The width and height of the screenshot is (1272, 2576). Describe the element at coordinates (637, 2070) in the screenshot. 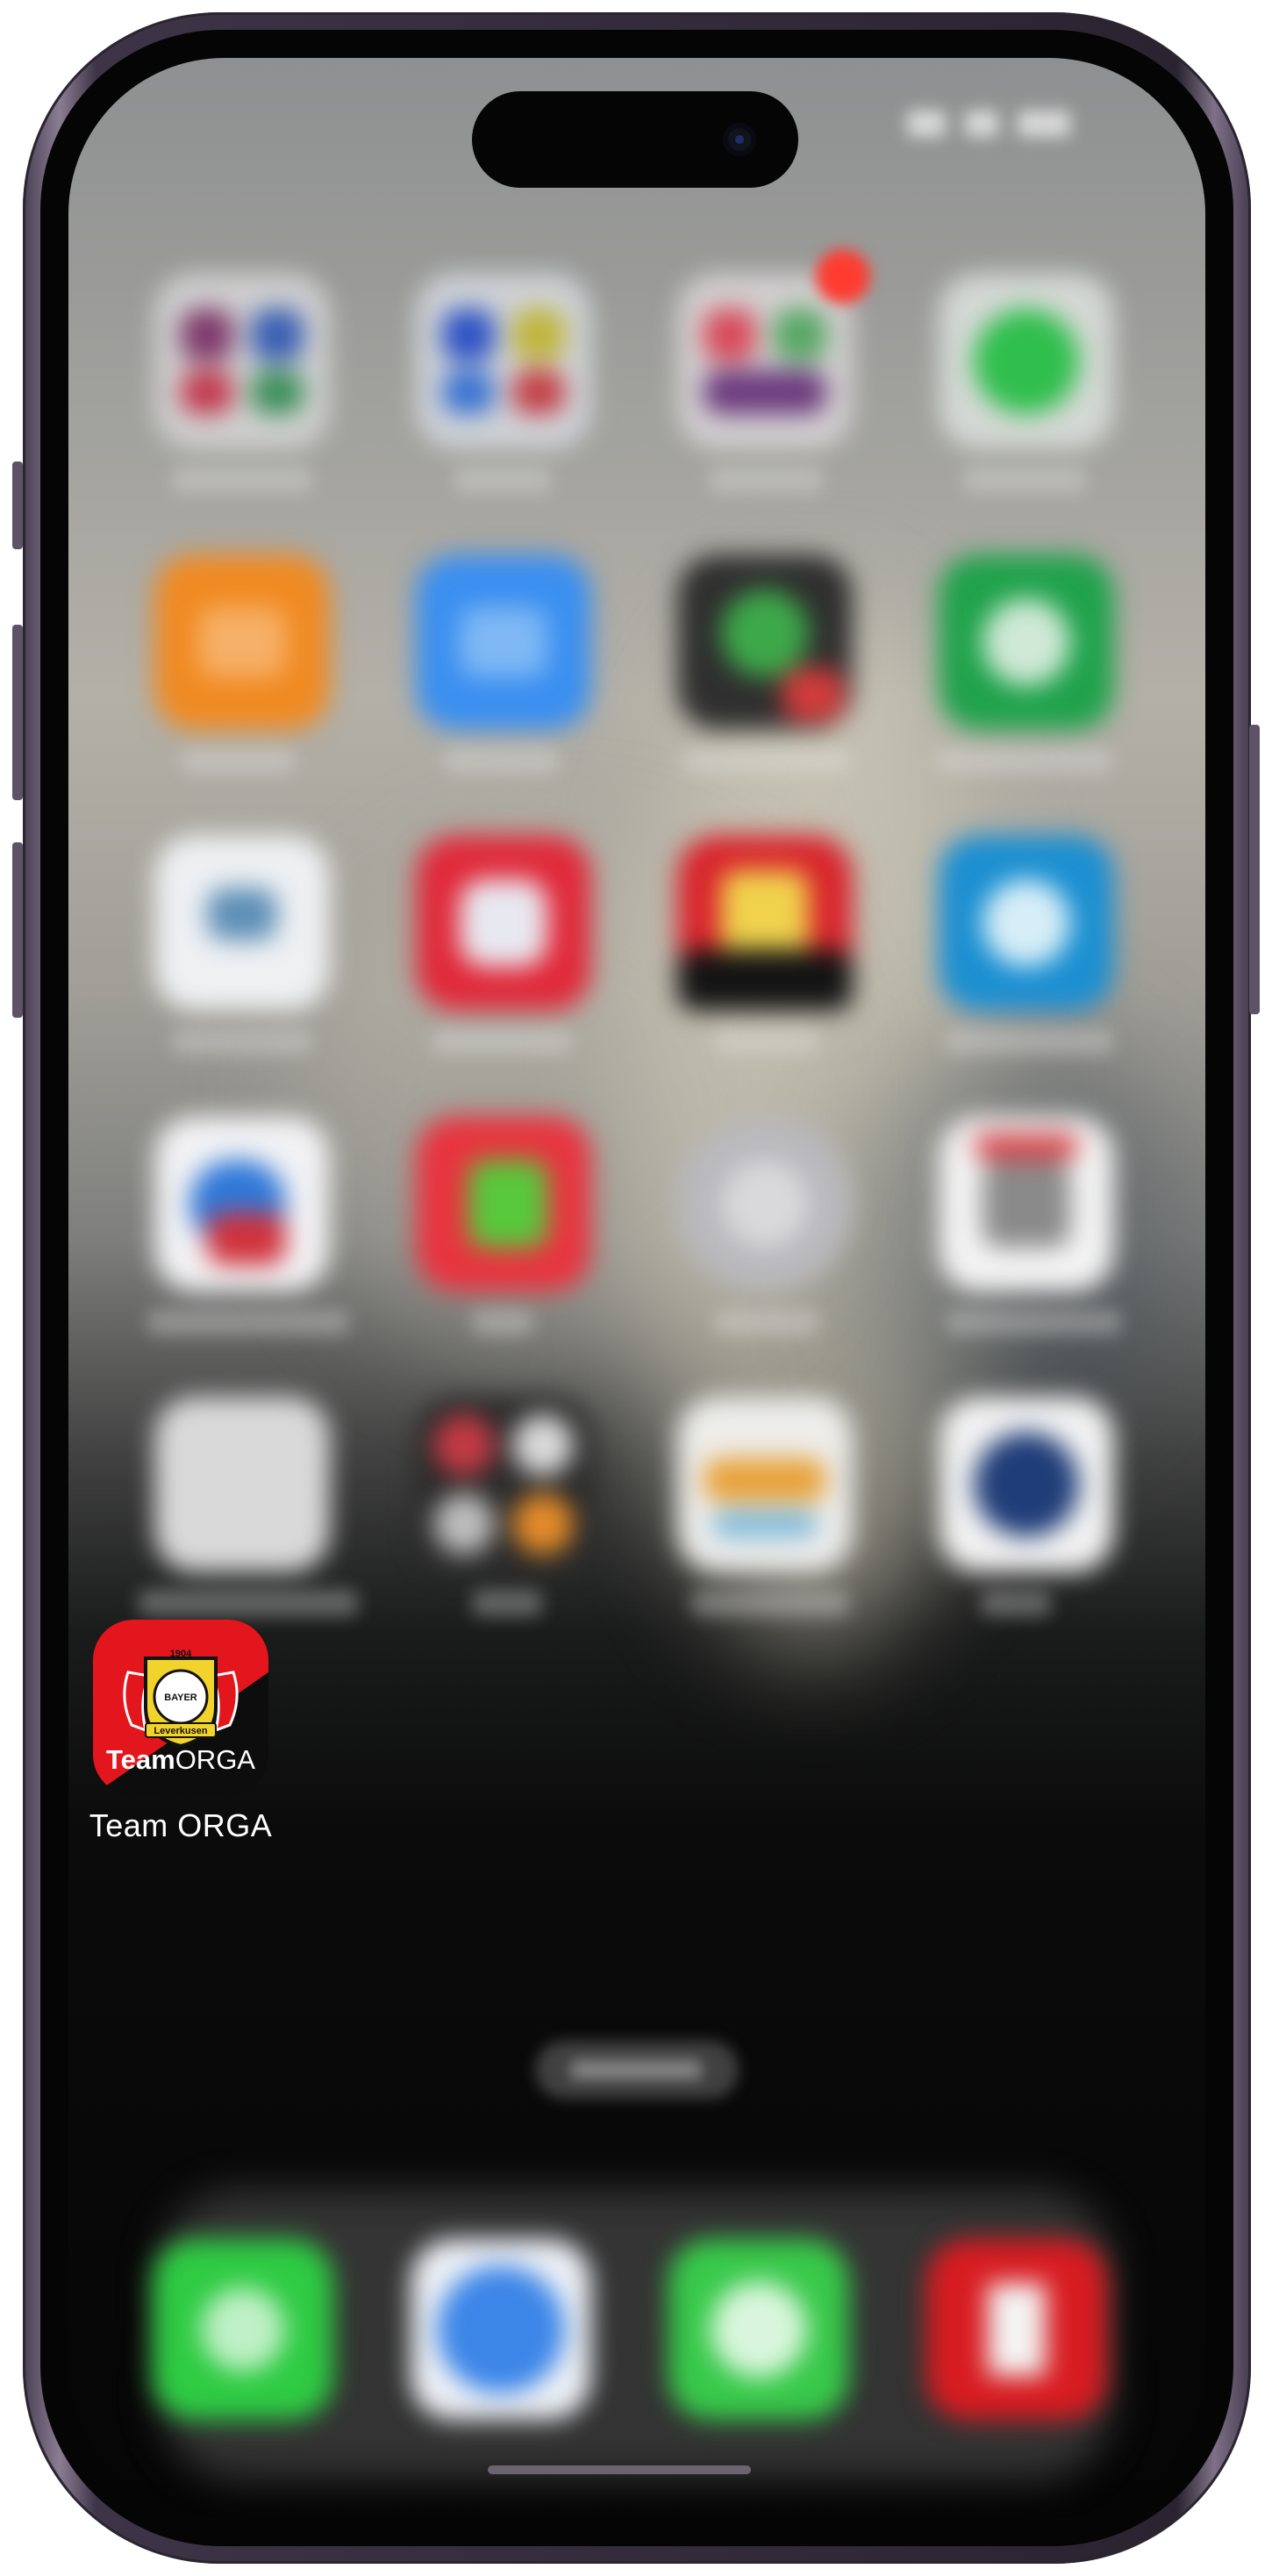

I see `search-pill` at that location.